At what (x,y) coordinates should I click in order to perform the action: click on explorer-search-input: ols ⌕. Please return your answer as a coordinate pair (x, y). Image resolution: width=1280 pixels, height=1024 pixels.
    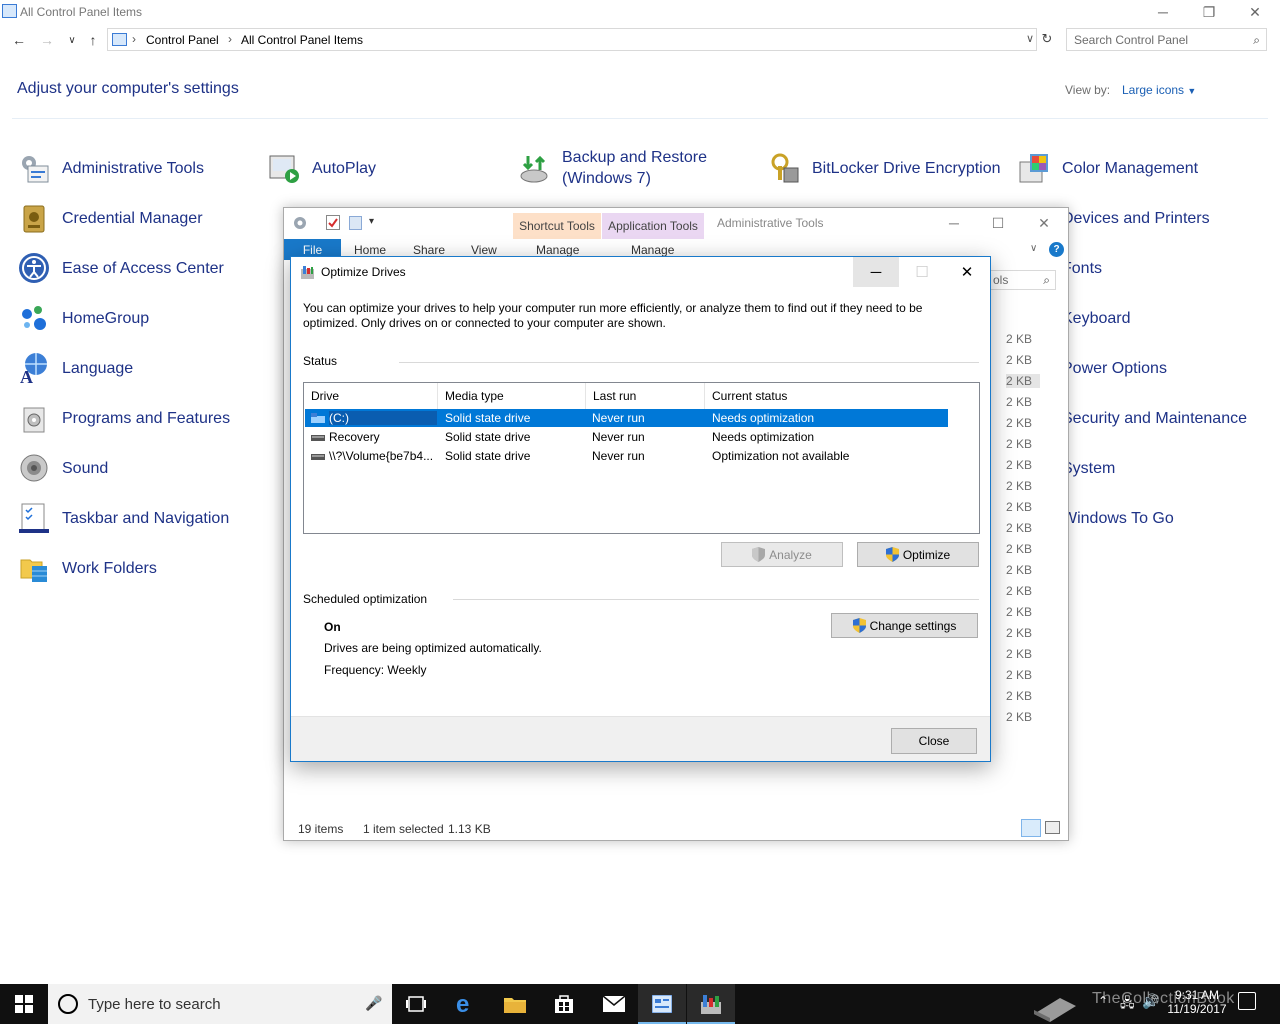
    Looking at the image, I should click on (1023, 280).